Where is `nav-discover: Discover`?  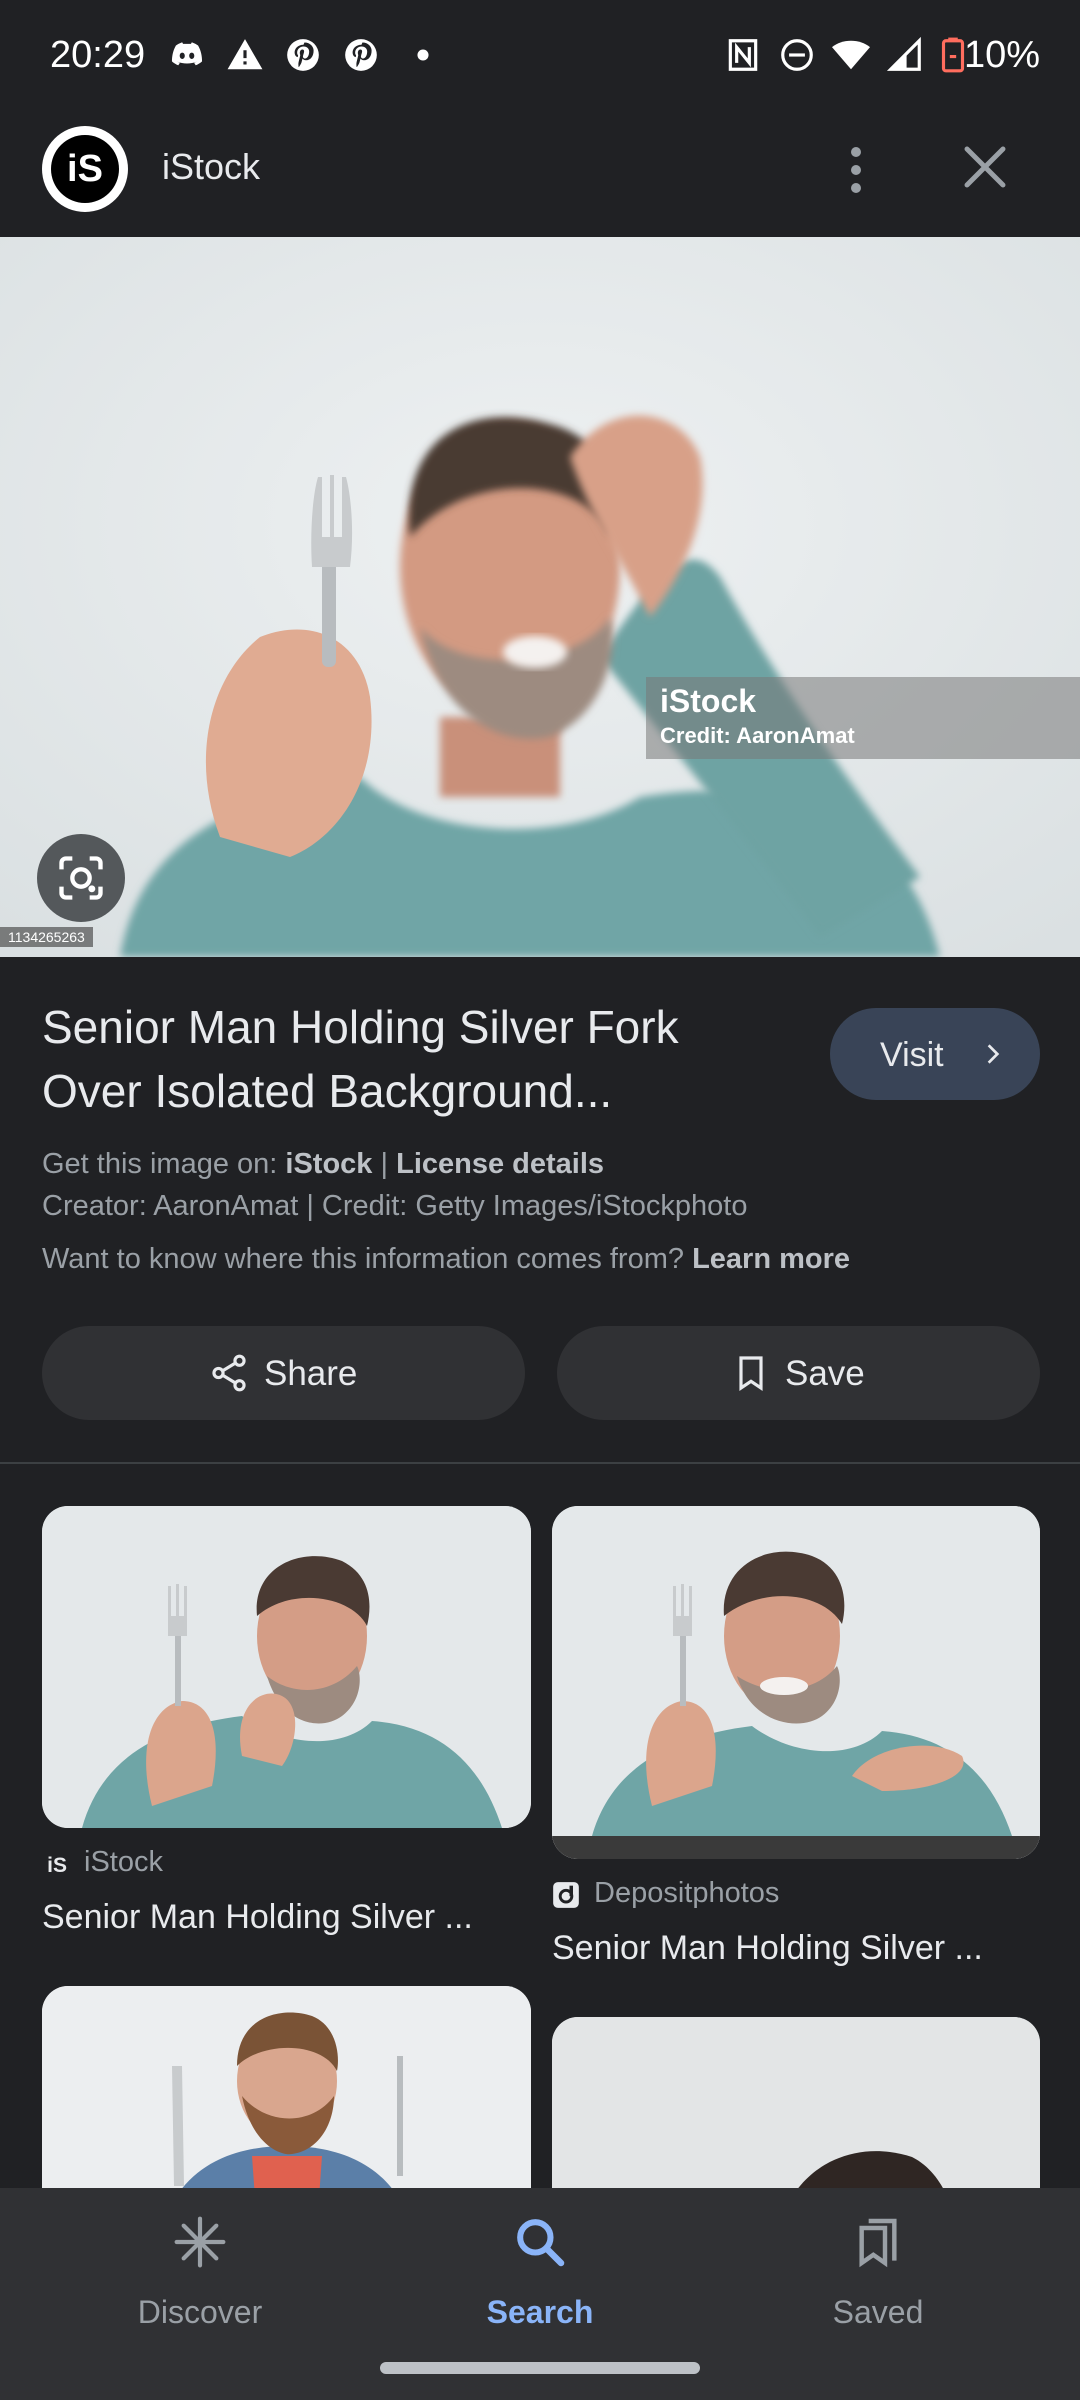
nav-discover: Discover is located at coordinates (200, 2268).